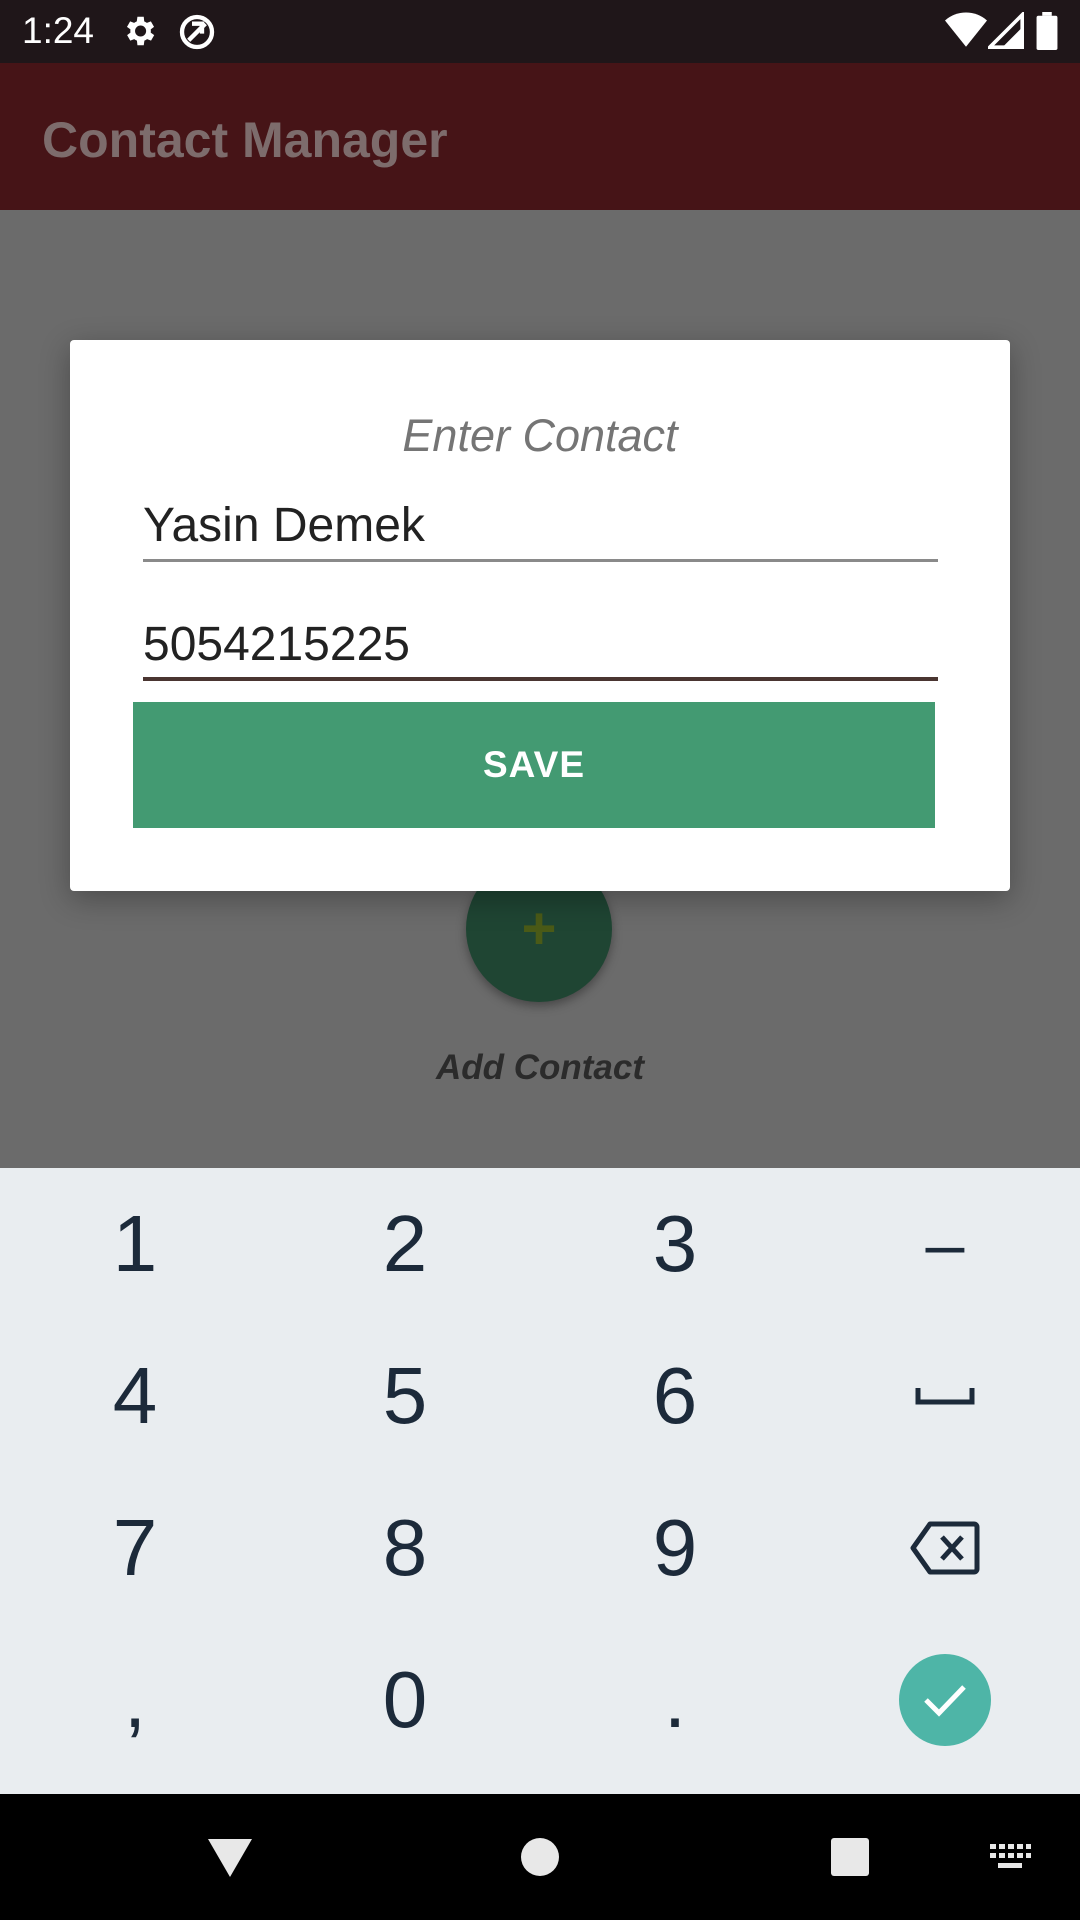 Image resolution: width=1080 pixels, height=1920 pixels. What do you see at coordinates (139, 33) in the screenshot?
I see `gear-icon` at bounding box center [139, 33].